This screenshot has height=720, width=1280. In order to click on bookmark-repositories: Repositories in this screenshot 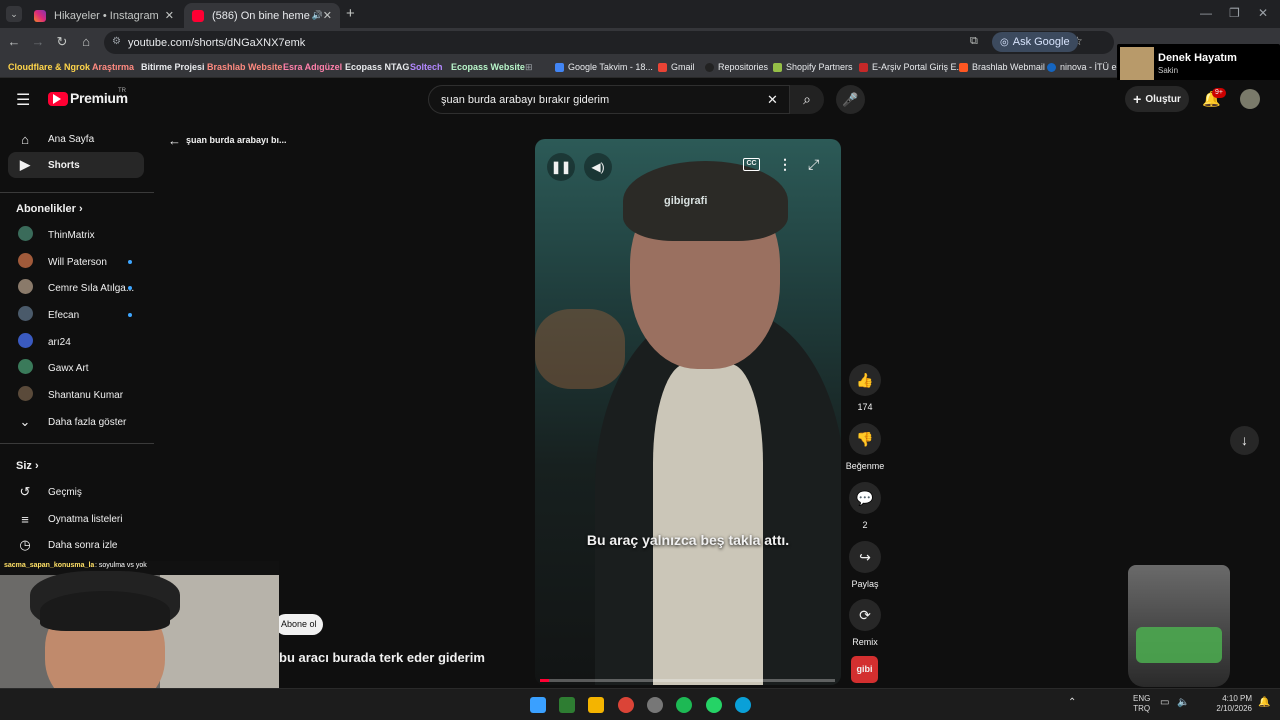, I will do `click(736, 67)`.